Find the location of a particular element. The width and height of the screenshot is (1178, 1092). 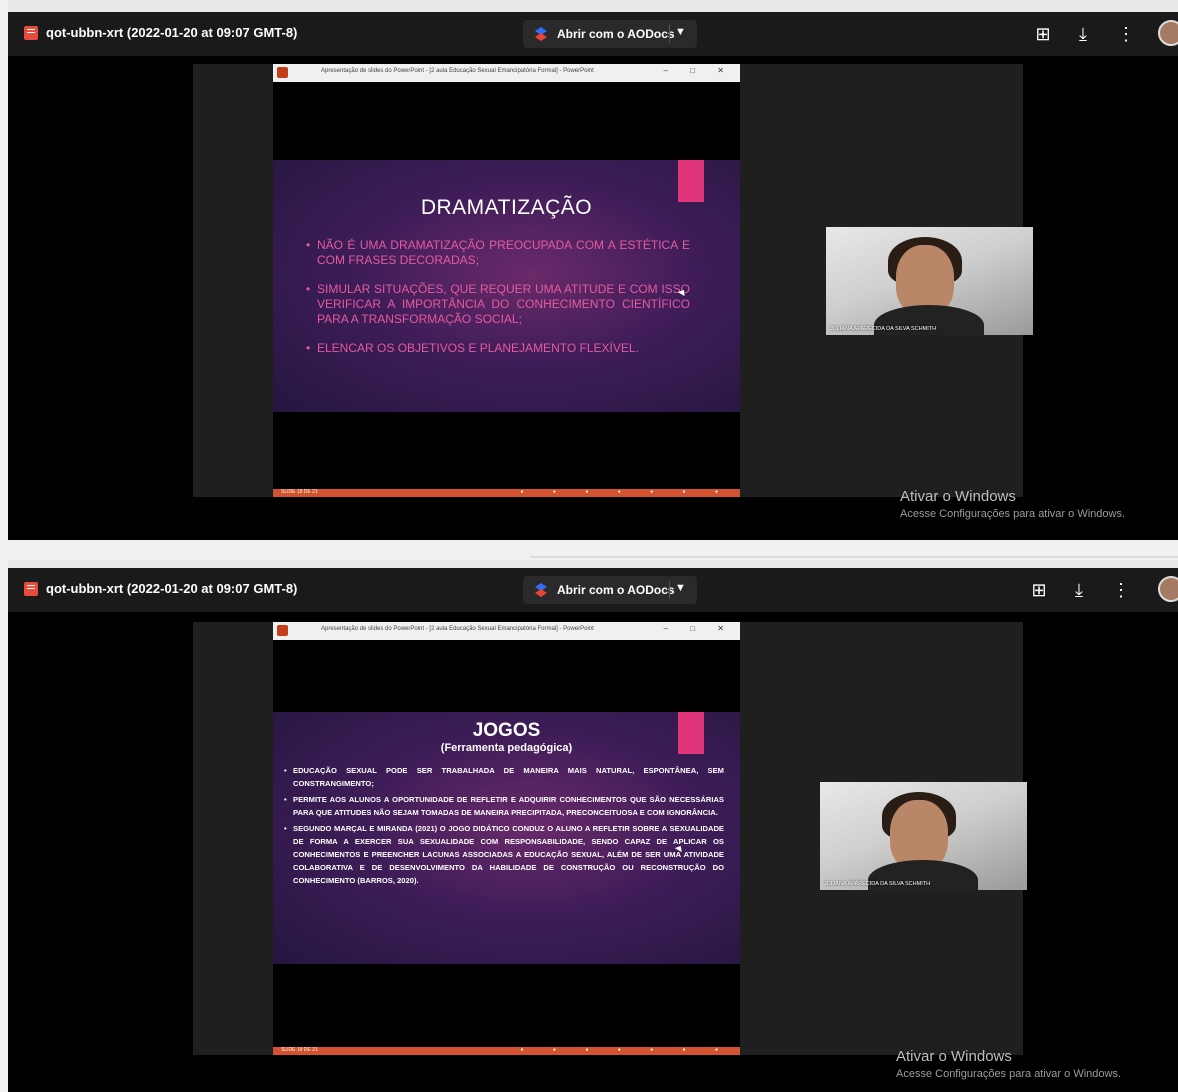

slide-title: JOGOS is located at coordinates (506, 730).